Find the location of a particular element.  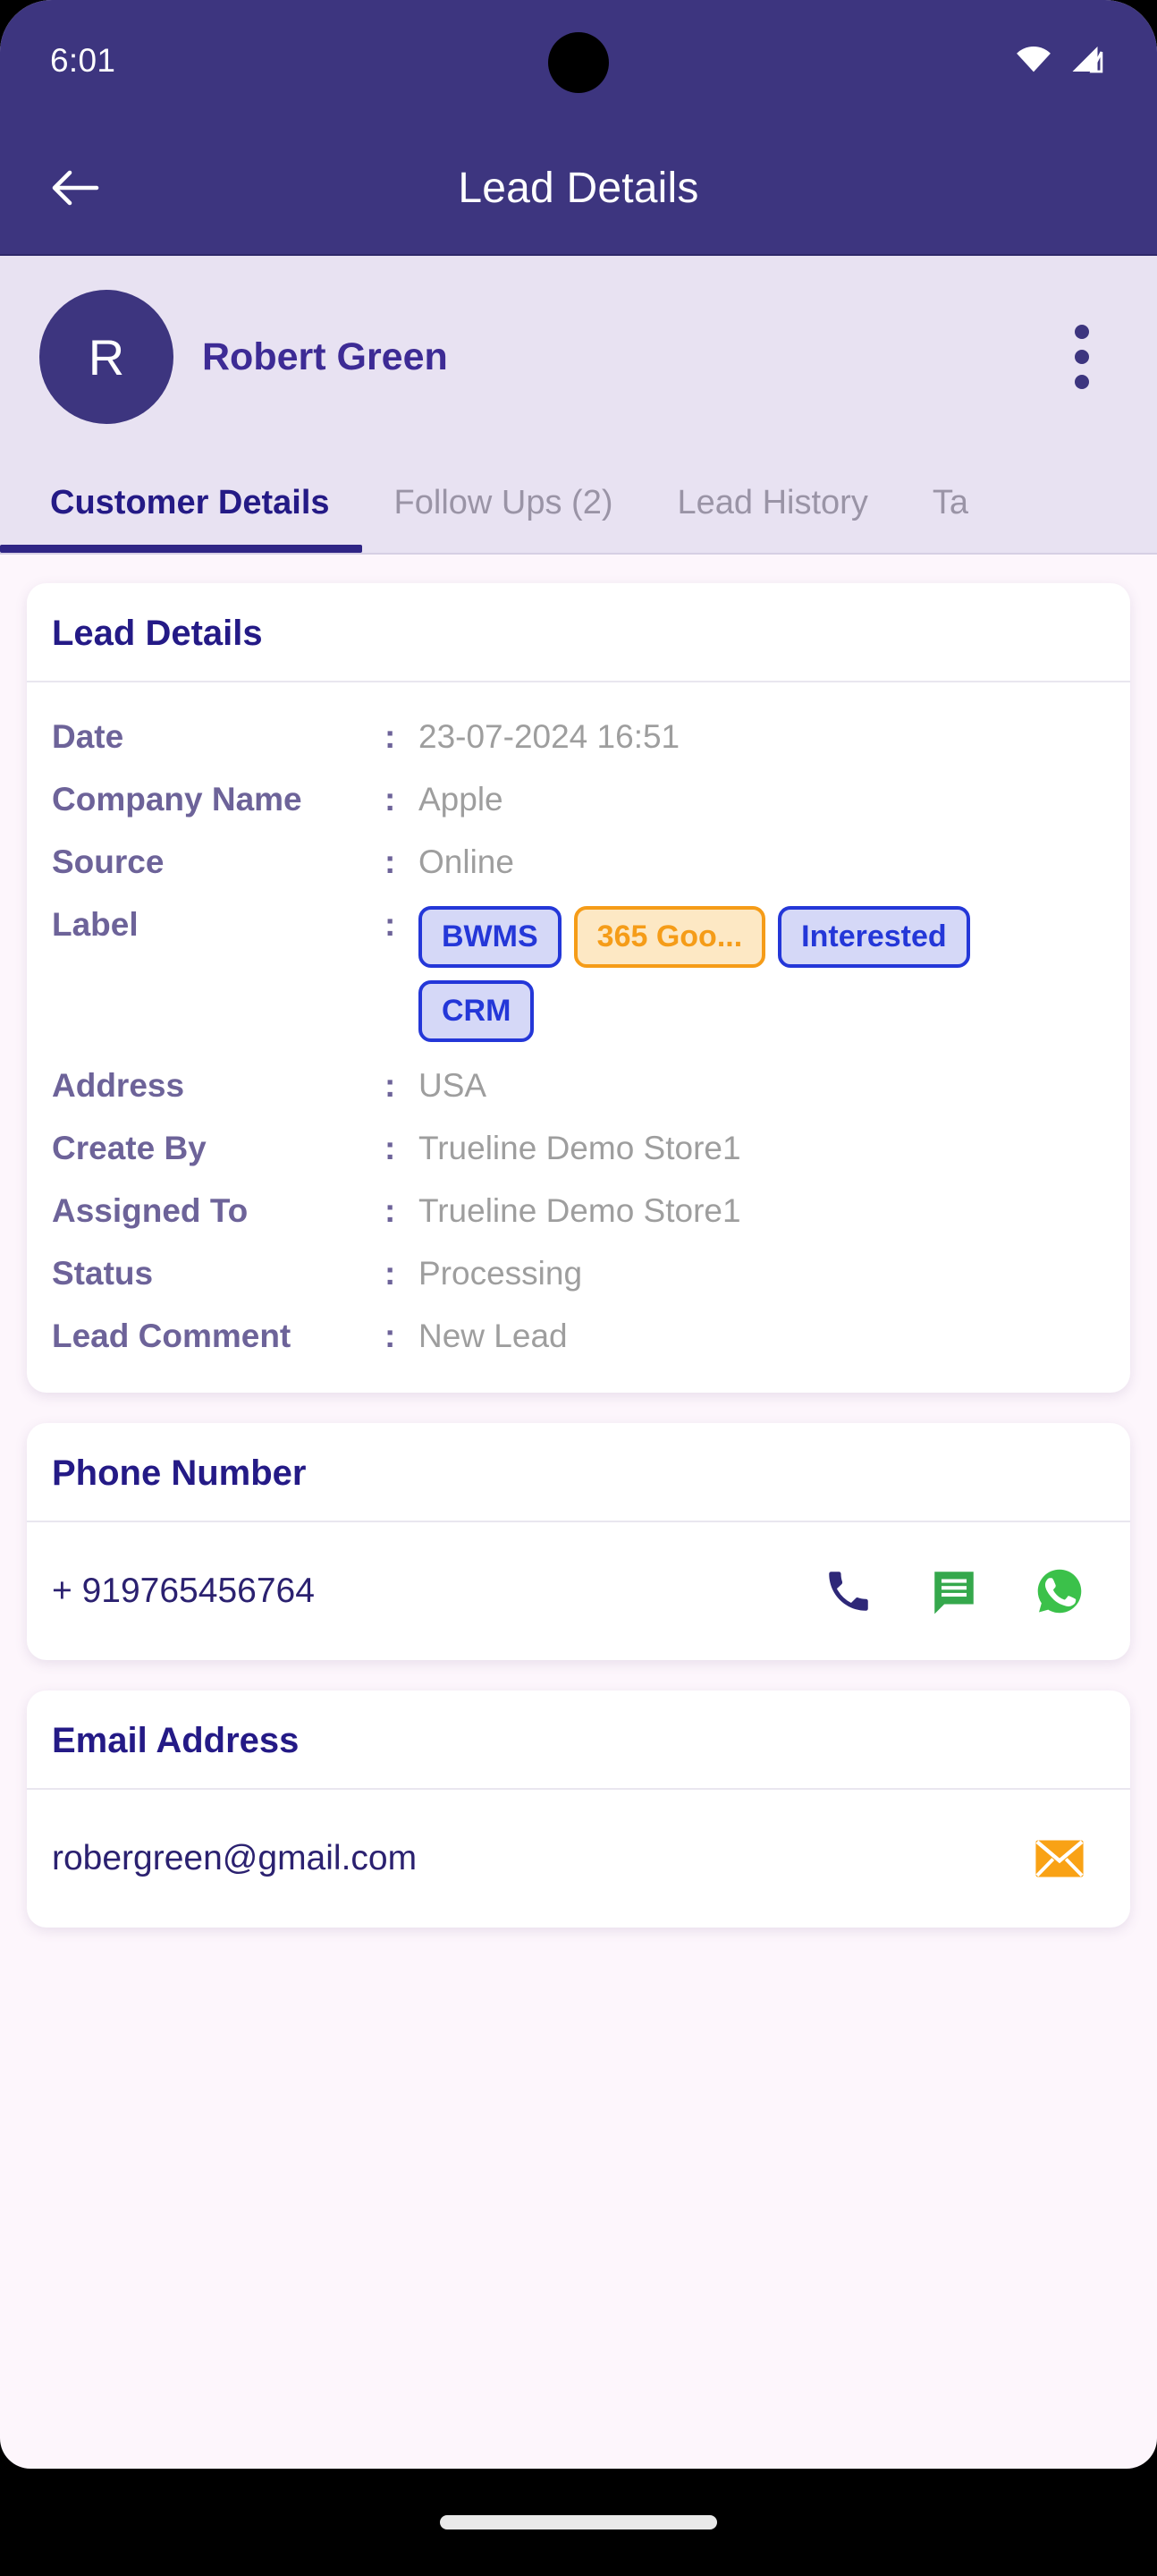

phone-number-card: Phone Number + 919765456764 is located at coordinates (578, 1541).